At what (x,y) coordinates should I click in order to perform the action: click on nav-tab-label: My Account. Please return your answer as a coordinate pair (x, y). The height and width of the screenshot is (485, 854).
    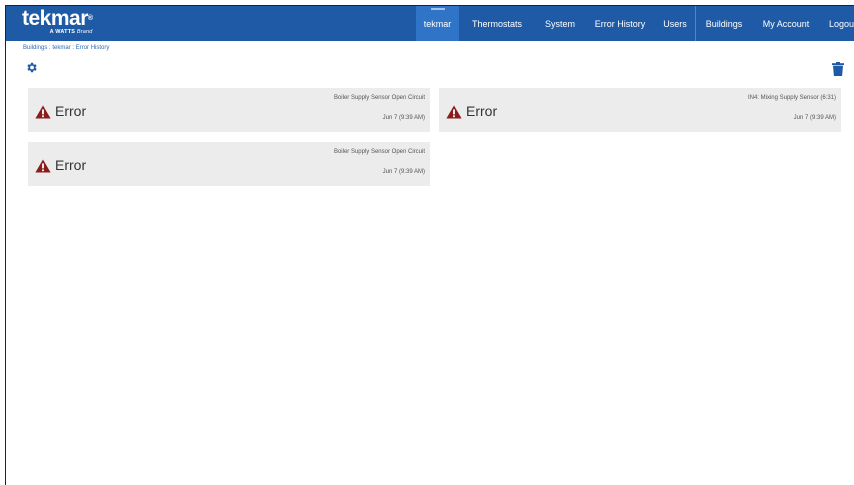
    Looking at the image, I should click on (786, 23).